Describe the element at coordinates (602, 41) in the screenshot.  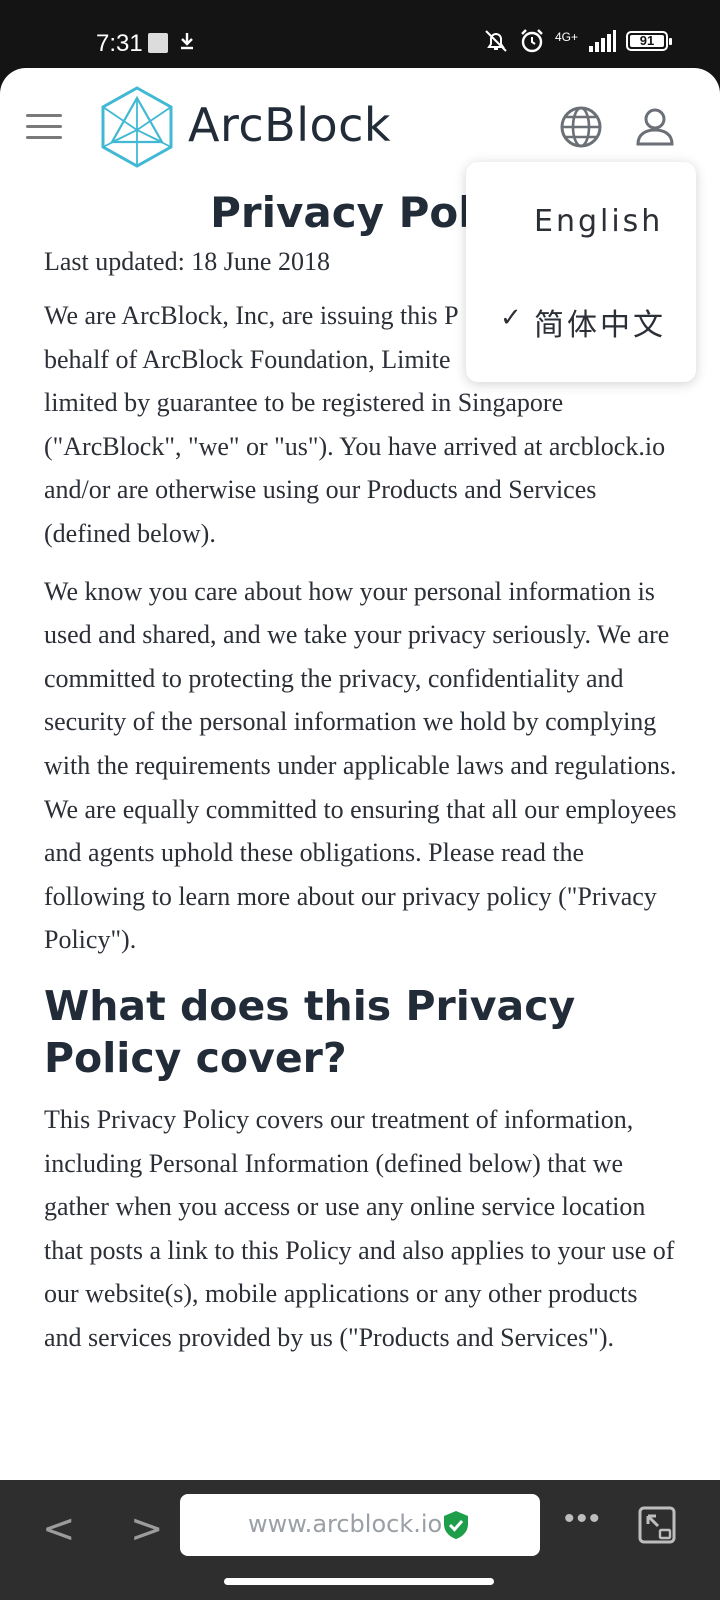
I see `signal-icon` at that location.